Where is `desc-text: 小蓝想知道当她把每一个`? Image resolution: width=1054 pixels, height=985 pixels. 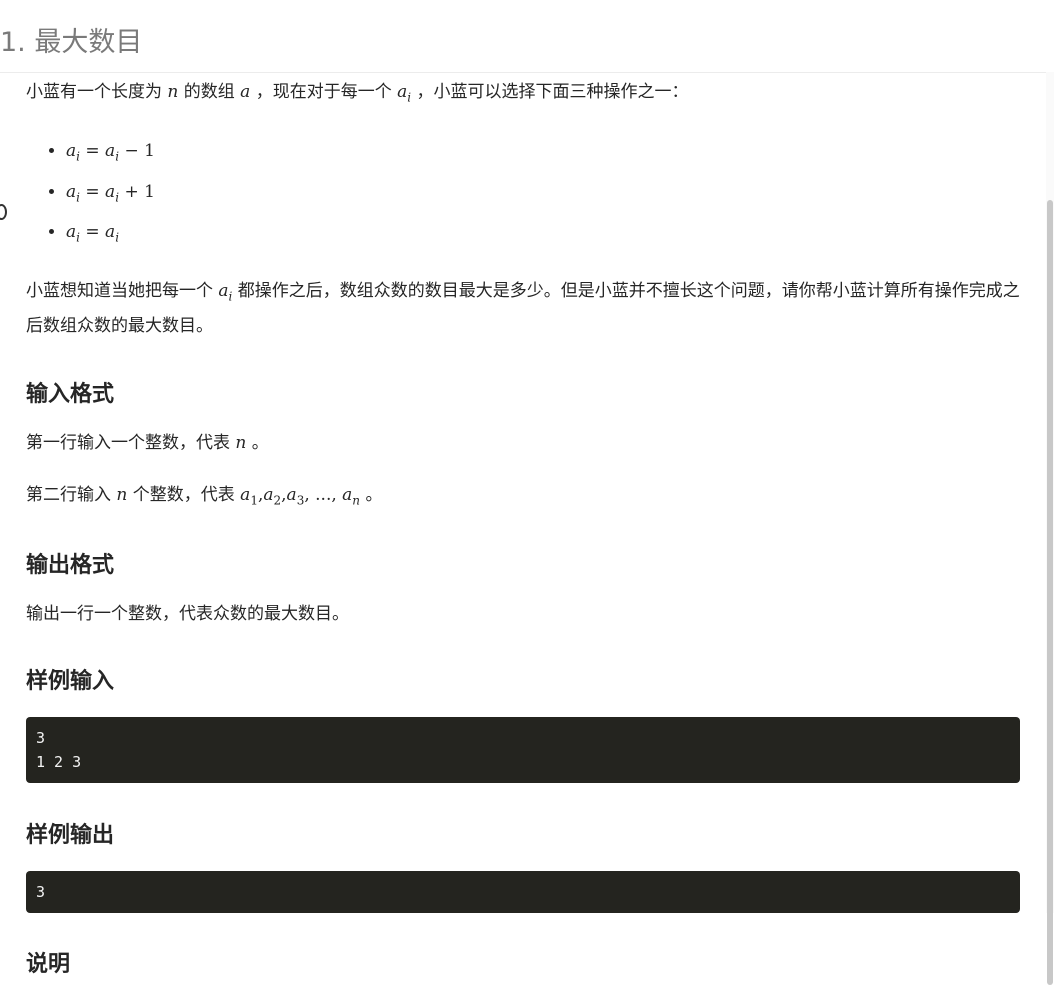
desc-text: 小蓝想知道当她把每一个 is located at coordinates (119, 290).